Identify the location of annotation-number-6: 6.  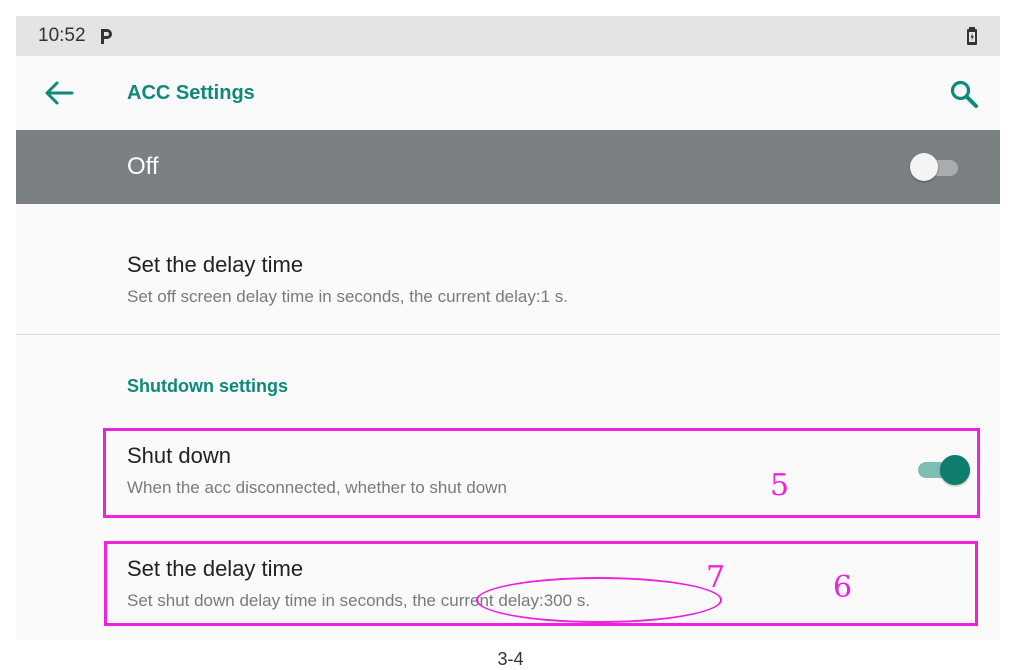
(843, 587).